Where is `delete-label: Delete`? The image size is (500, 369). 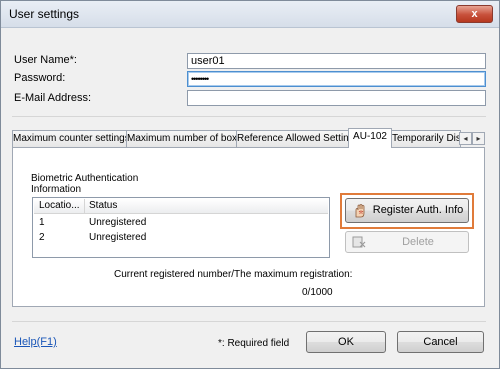 delete-label: Delete is located at coordinates (418, 242).